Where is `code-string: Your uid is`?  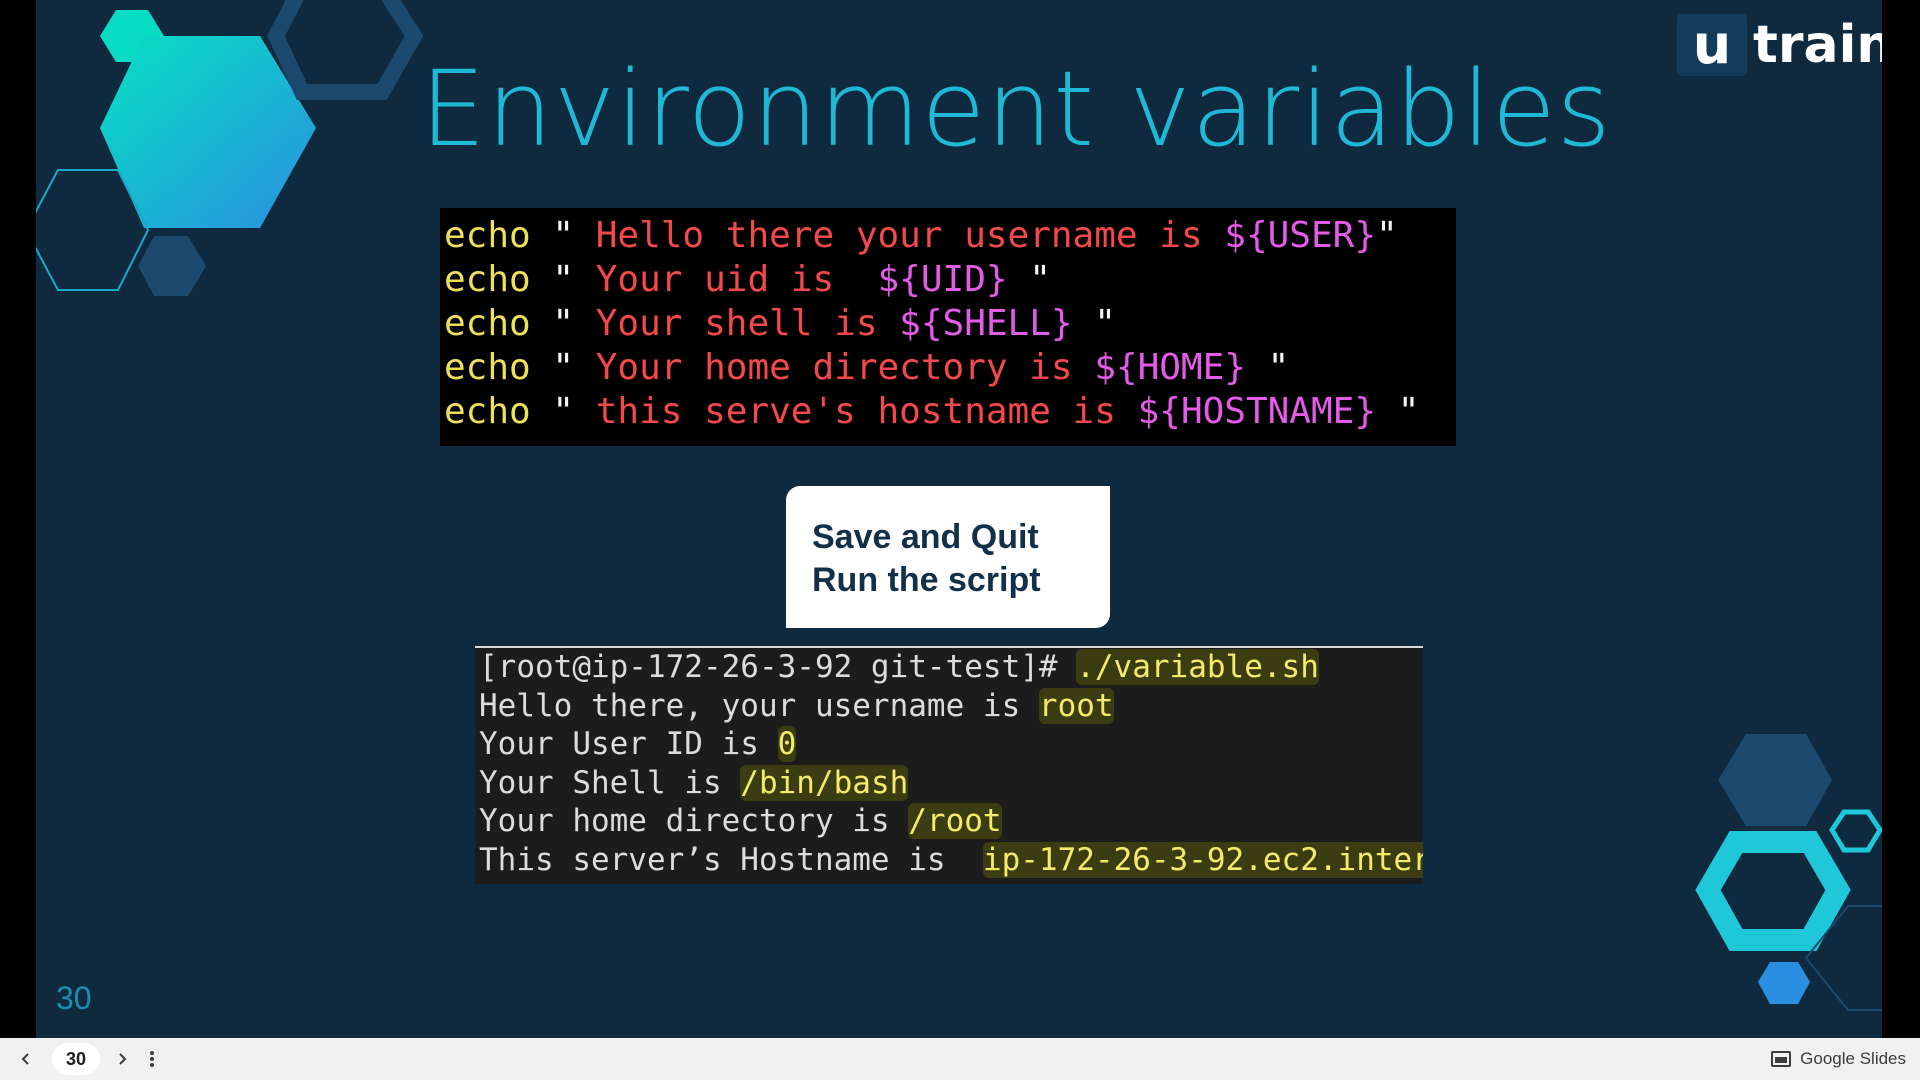 code-string: Your uid is is located at coordinates (726, 279).